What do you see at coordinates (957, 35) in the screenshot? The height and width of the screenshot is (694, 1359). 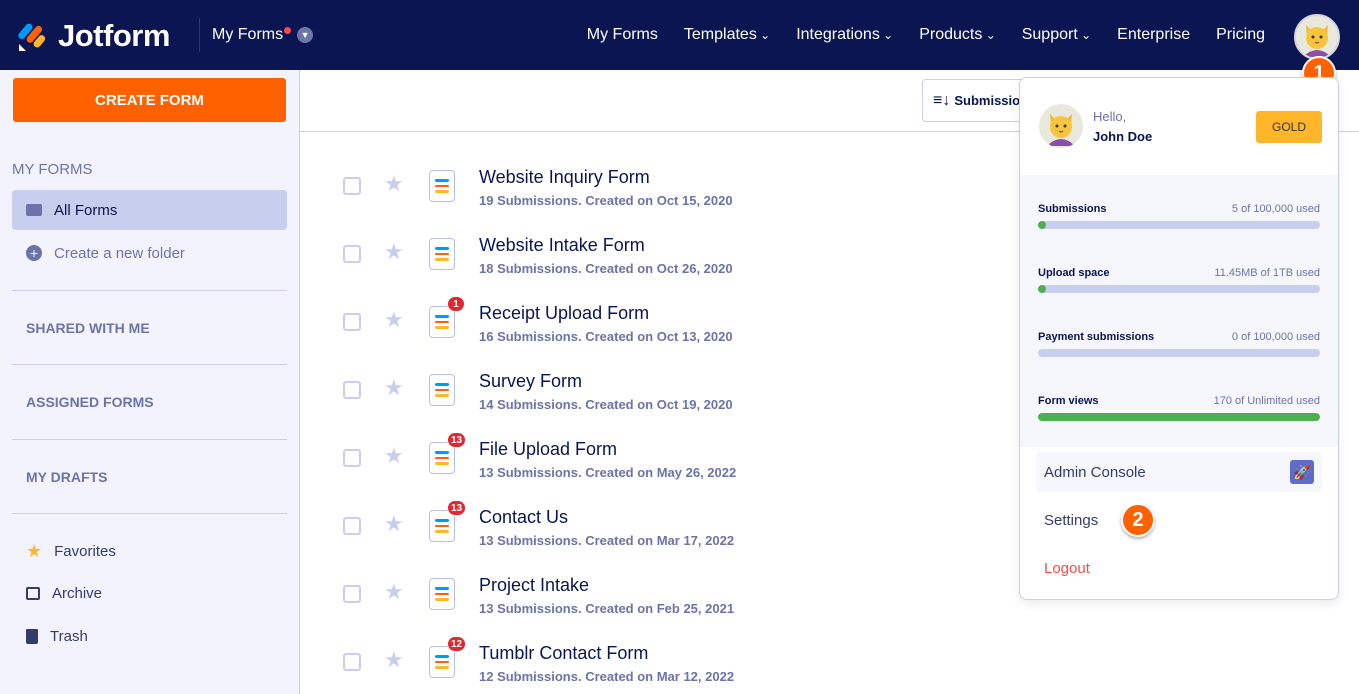 I see `nav-item-products: Products` at bounding box center [957, 35].